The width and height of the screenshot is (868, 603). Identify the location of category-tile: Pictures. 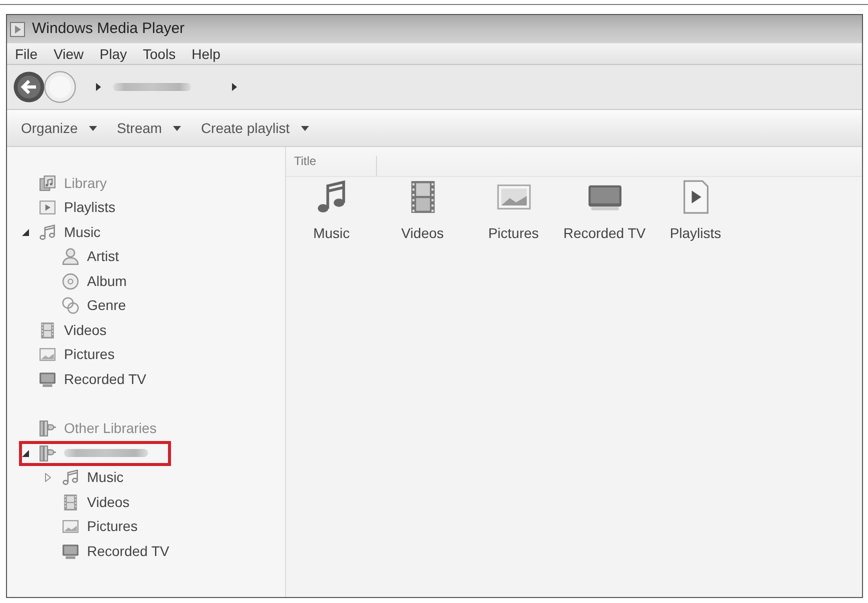
(513, 210).